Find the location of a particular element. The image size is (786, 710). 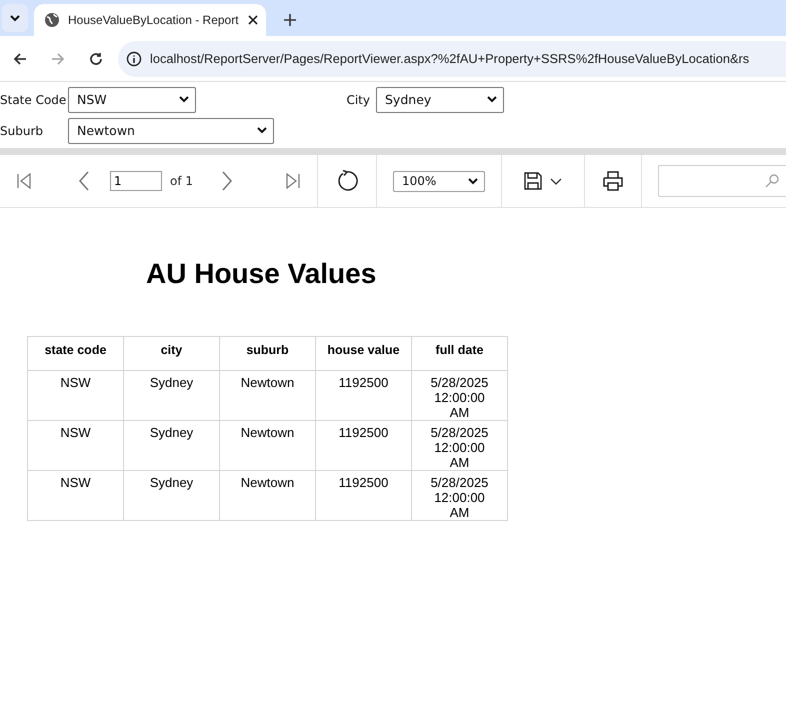

print-button is located at coordinates (613, 181).